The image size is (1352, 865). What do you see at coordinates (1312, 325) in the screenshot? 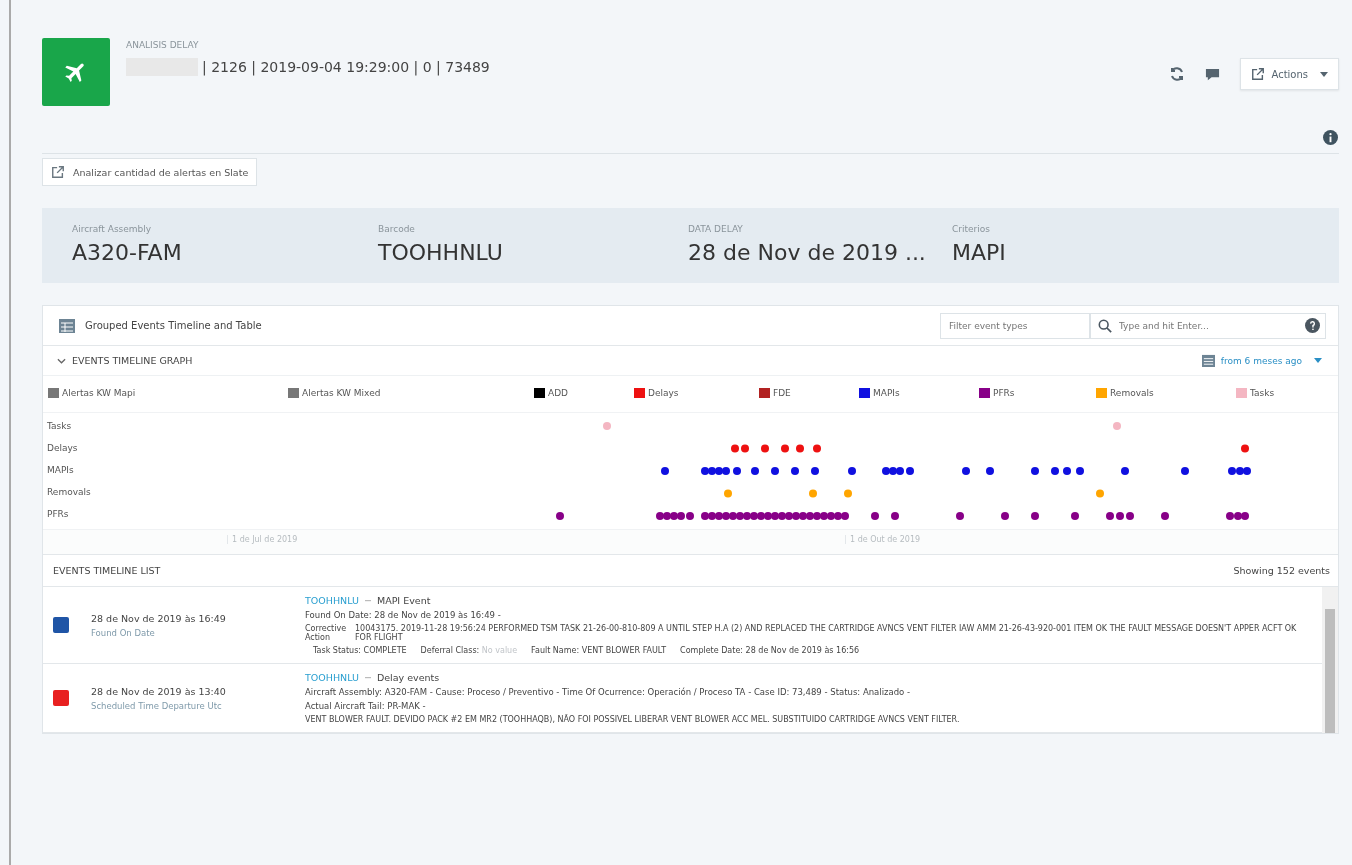
I see `help-icon` at bounding box center [1312, 325].